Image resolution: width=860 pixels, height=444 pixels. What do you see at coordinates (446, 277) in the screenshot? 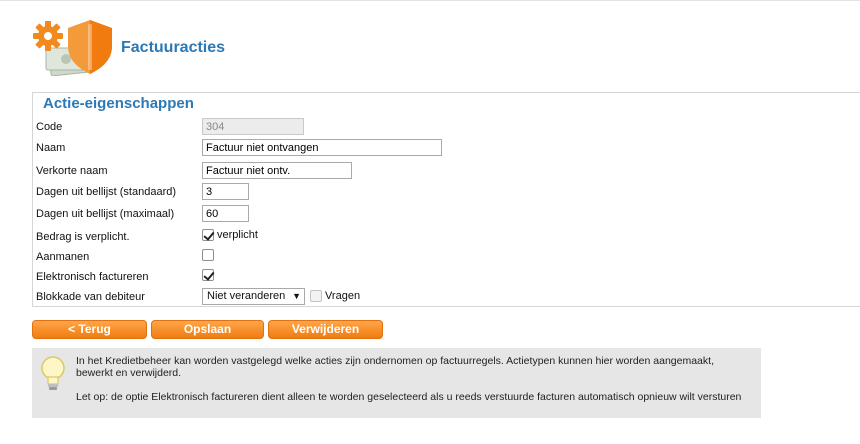
I see `row-elektronisch: Elektronisch factureren` at bounding box center [446, 277].